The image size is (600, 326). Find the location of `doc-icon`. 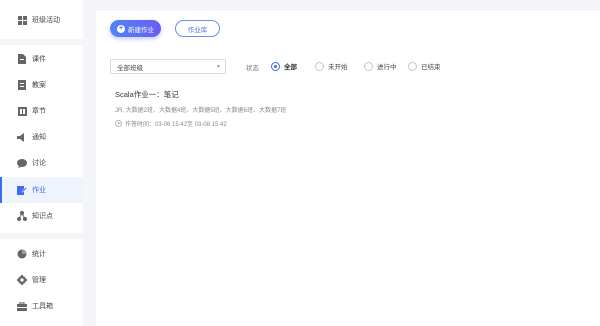

doc-icon is located at coordinates (22, 85).